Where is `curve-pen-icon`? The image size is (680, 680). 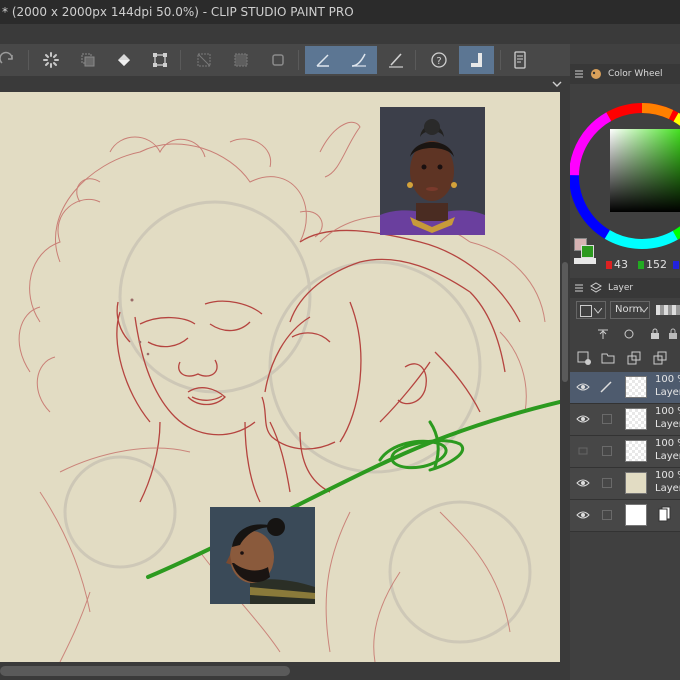 curve-pen-icon is located at coordinates (359, 60).